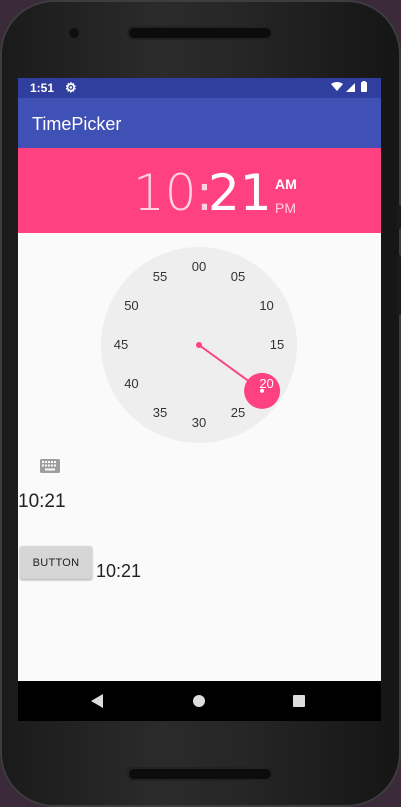 The height and width of the screenshot is (807, 401). Describe the element at coordinates (285, 208) in the screenshot. I see `pm-toggle: PM` at that location.